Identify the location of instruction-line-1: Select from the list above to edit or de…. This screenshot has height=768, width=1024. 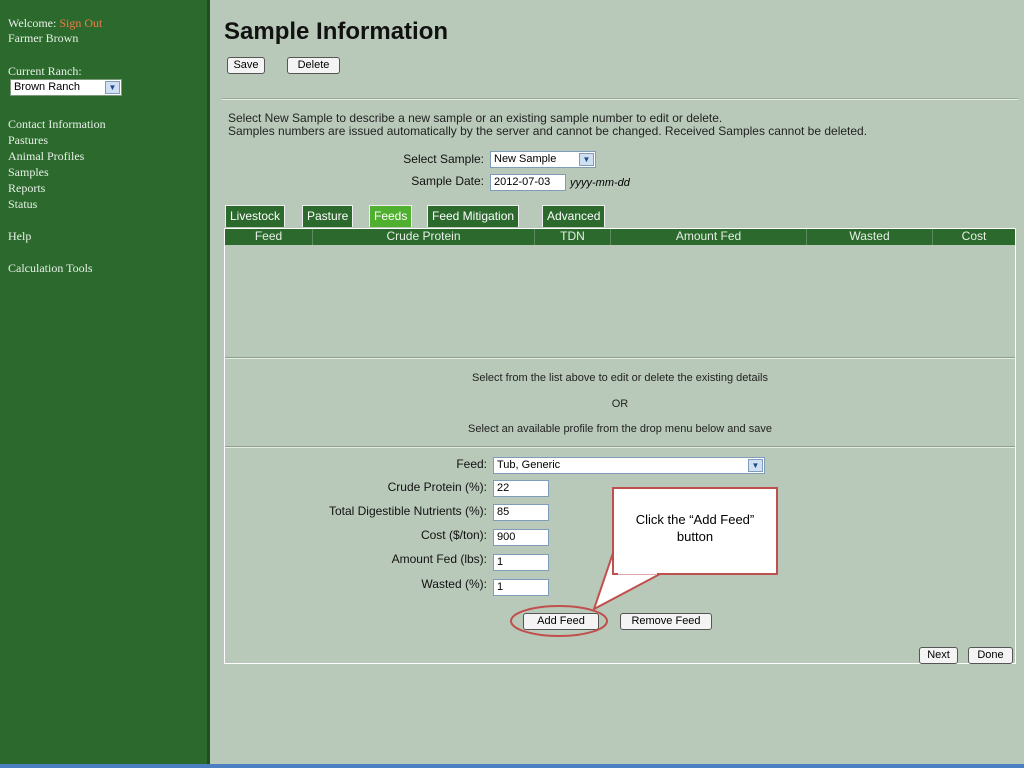
(620, 378).